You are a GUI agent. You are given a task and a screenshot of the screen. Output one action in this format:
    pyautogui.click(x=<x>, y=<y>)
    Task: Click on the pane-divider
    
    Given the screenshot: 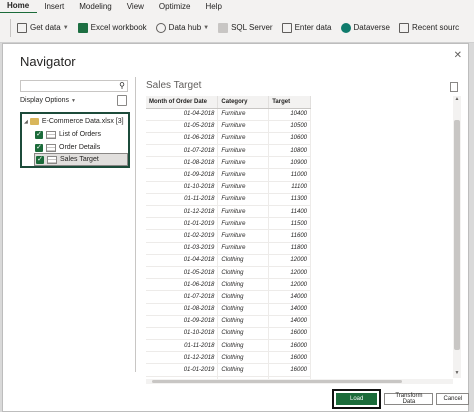 What is the action you would take?
    pyautogui.click(x=135, y=224)
    